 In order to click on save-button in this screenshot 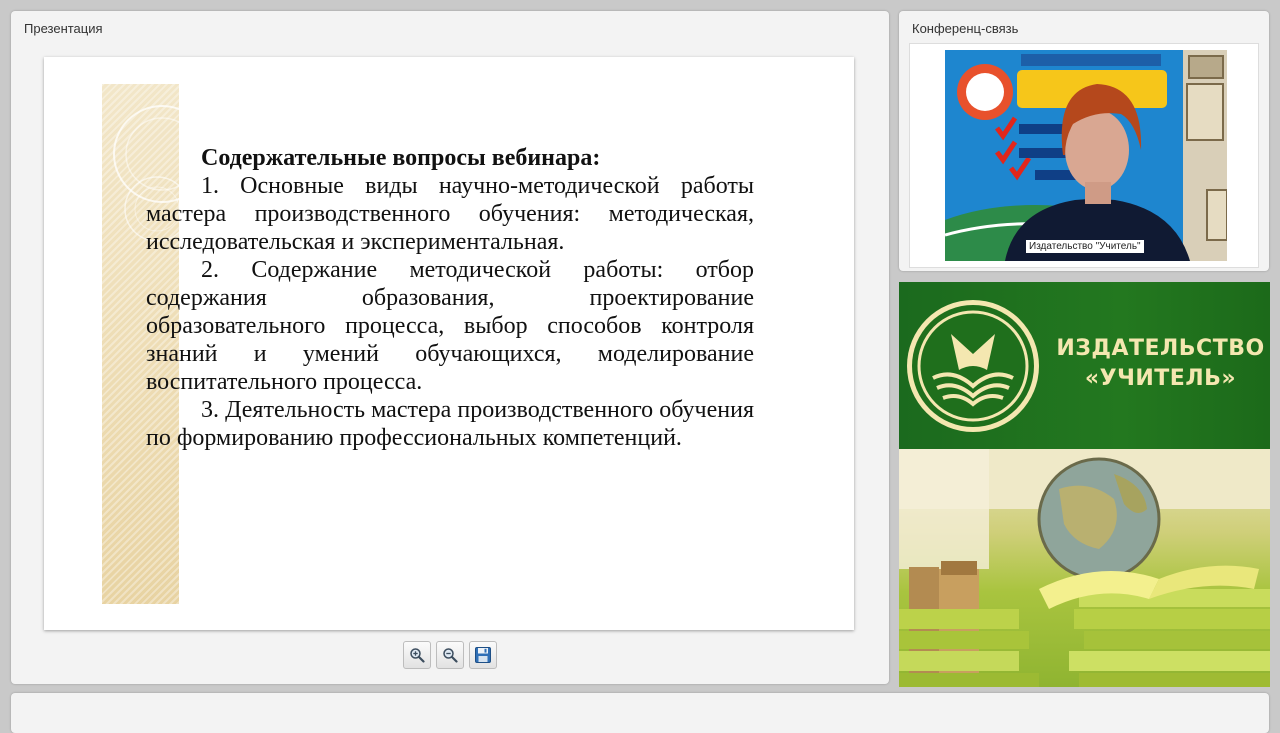, I will do `click(483, 655)`.